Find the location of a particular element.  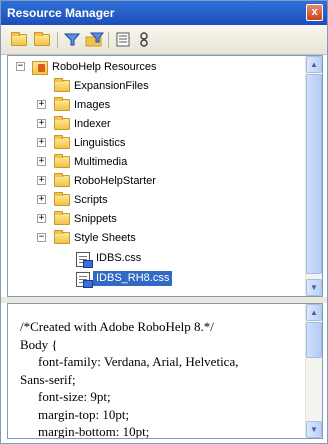

filter-icon is located at coordinates (72, 39).